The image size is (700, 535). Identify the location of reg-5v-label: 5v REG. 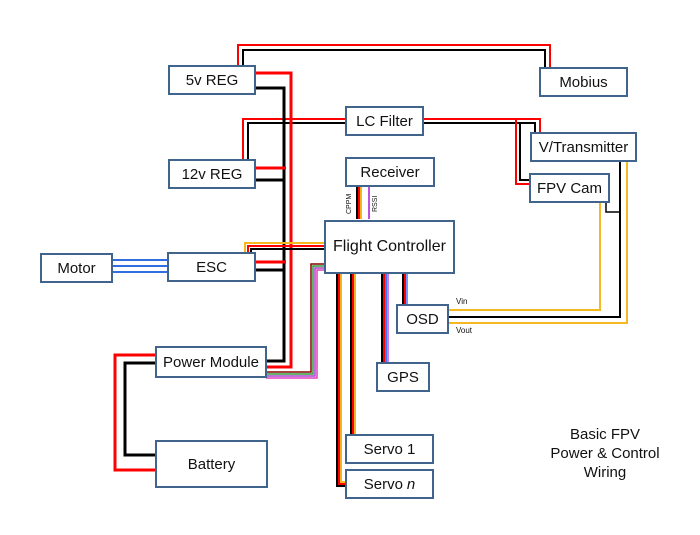
(212, 80).